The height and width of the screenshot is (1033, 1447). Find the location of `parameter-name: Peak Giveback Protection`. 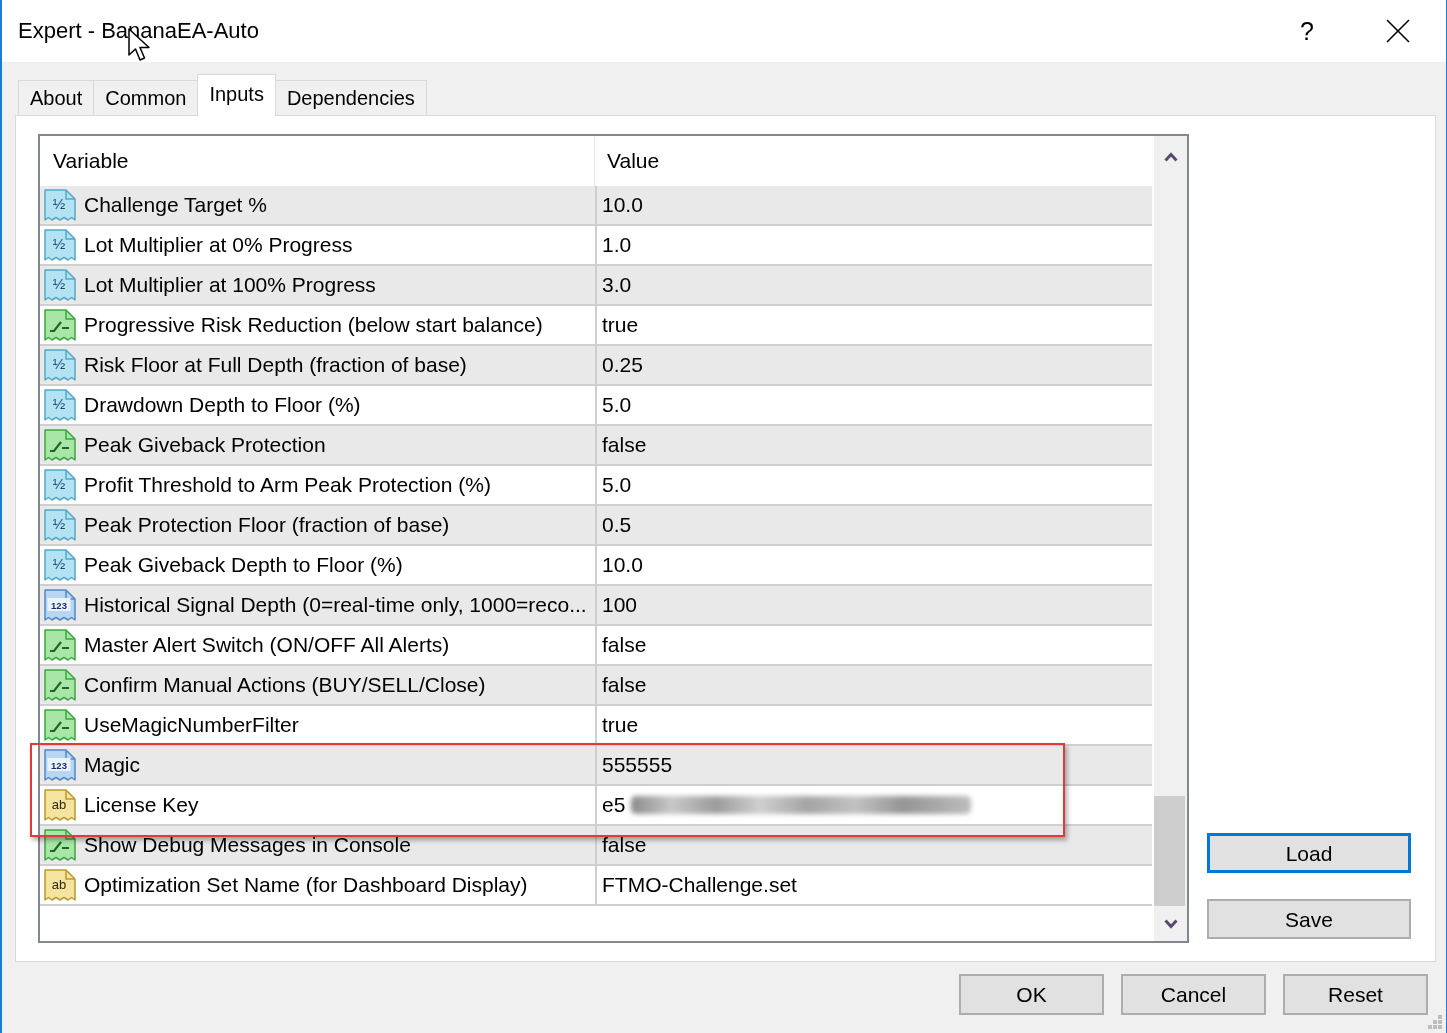

parameter-name: Peak Giveback Protection is located at coordinates (205, 445).